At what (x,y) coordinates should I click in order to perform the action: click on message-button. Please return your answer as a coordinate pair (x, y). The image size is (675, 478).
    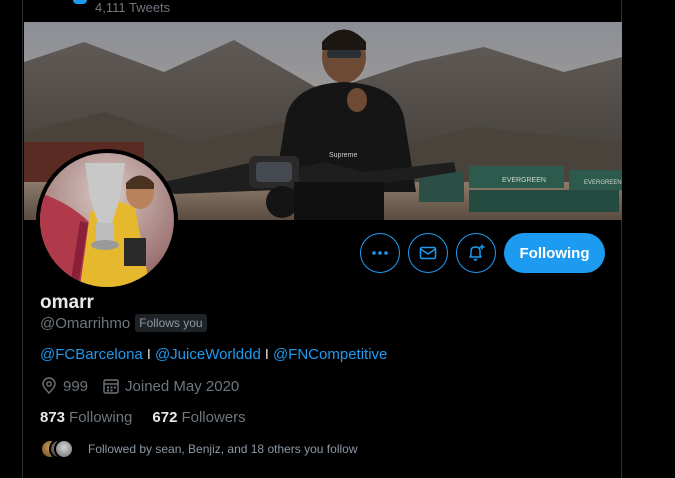
    Looking at the image, I should click on (428, 253).